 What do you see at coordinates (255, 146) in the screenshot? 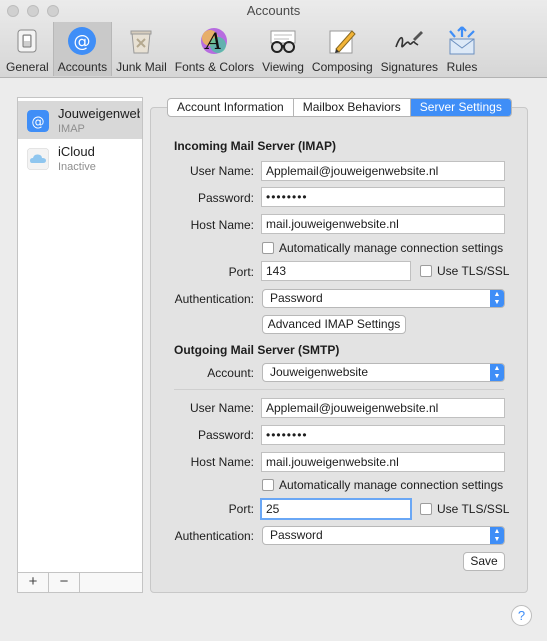
I see `incoming-section-title: Incoming Mail Server (IMAP)` at bounding box center [255, 146].